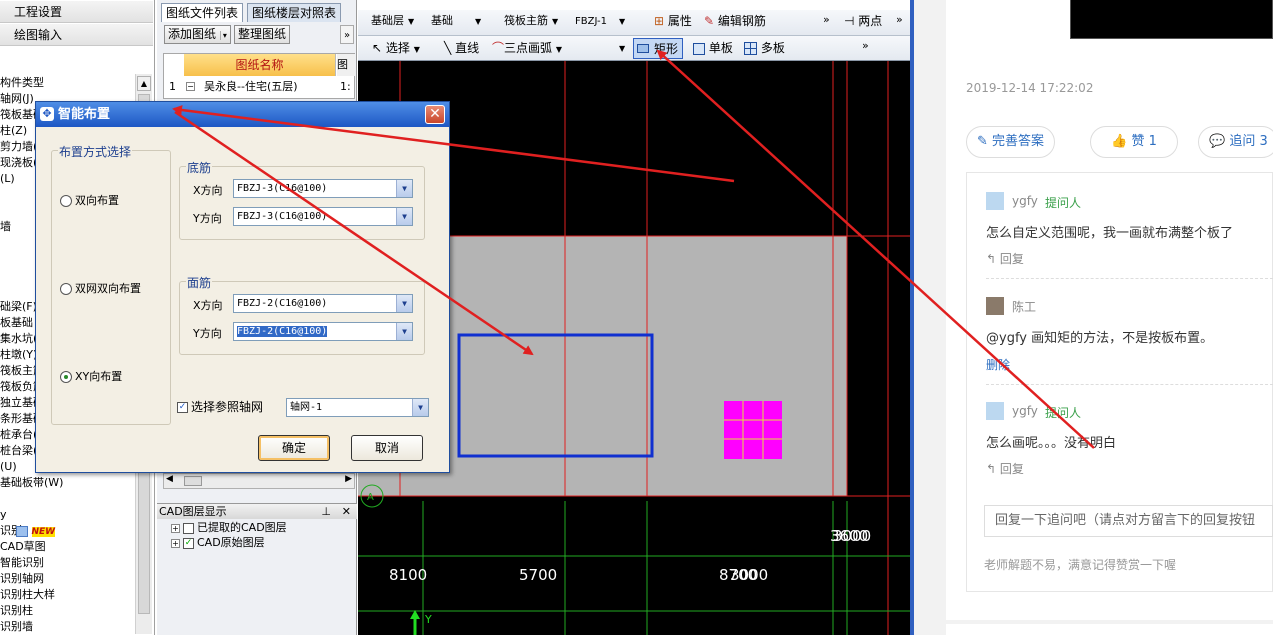 This screenshot has height=635, width=1273. Describe the element at coordinates (144, 83) in the screenshot. I see `scroll-up-icon: ▲` at that location.